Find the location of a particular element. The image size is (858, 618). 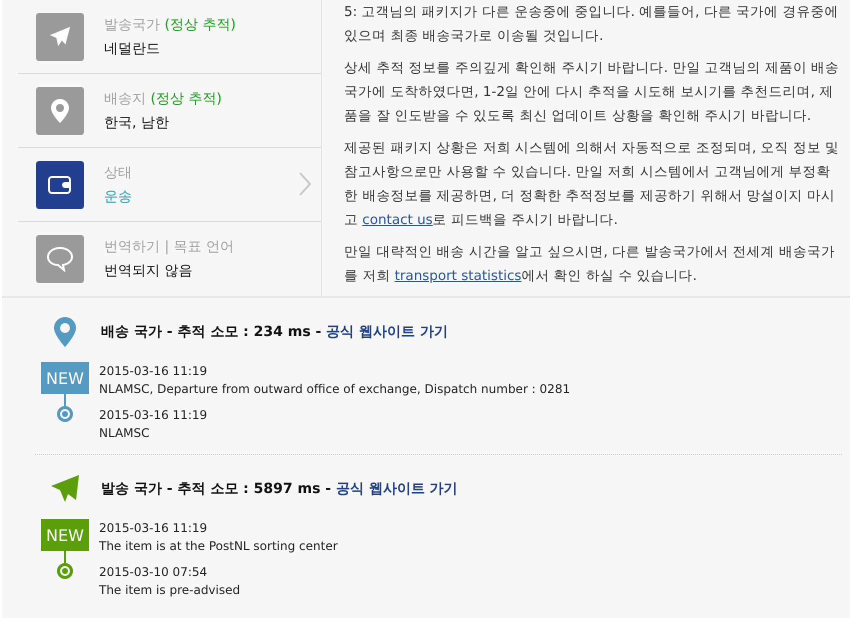

field-value: 네덜란드 is located at coordinates (132, 49).